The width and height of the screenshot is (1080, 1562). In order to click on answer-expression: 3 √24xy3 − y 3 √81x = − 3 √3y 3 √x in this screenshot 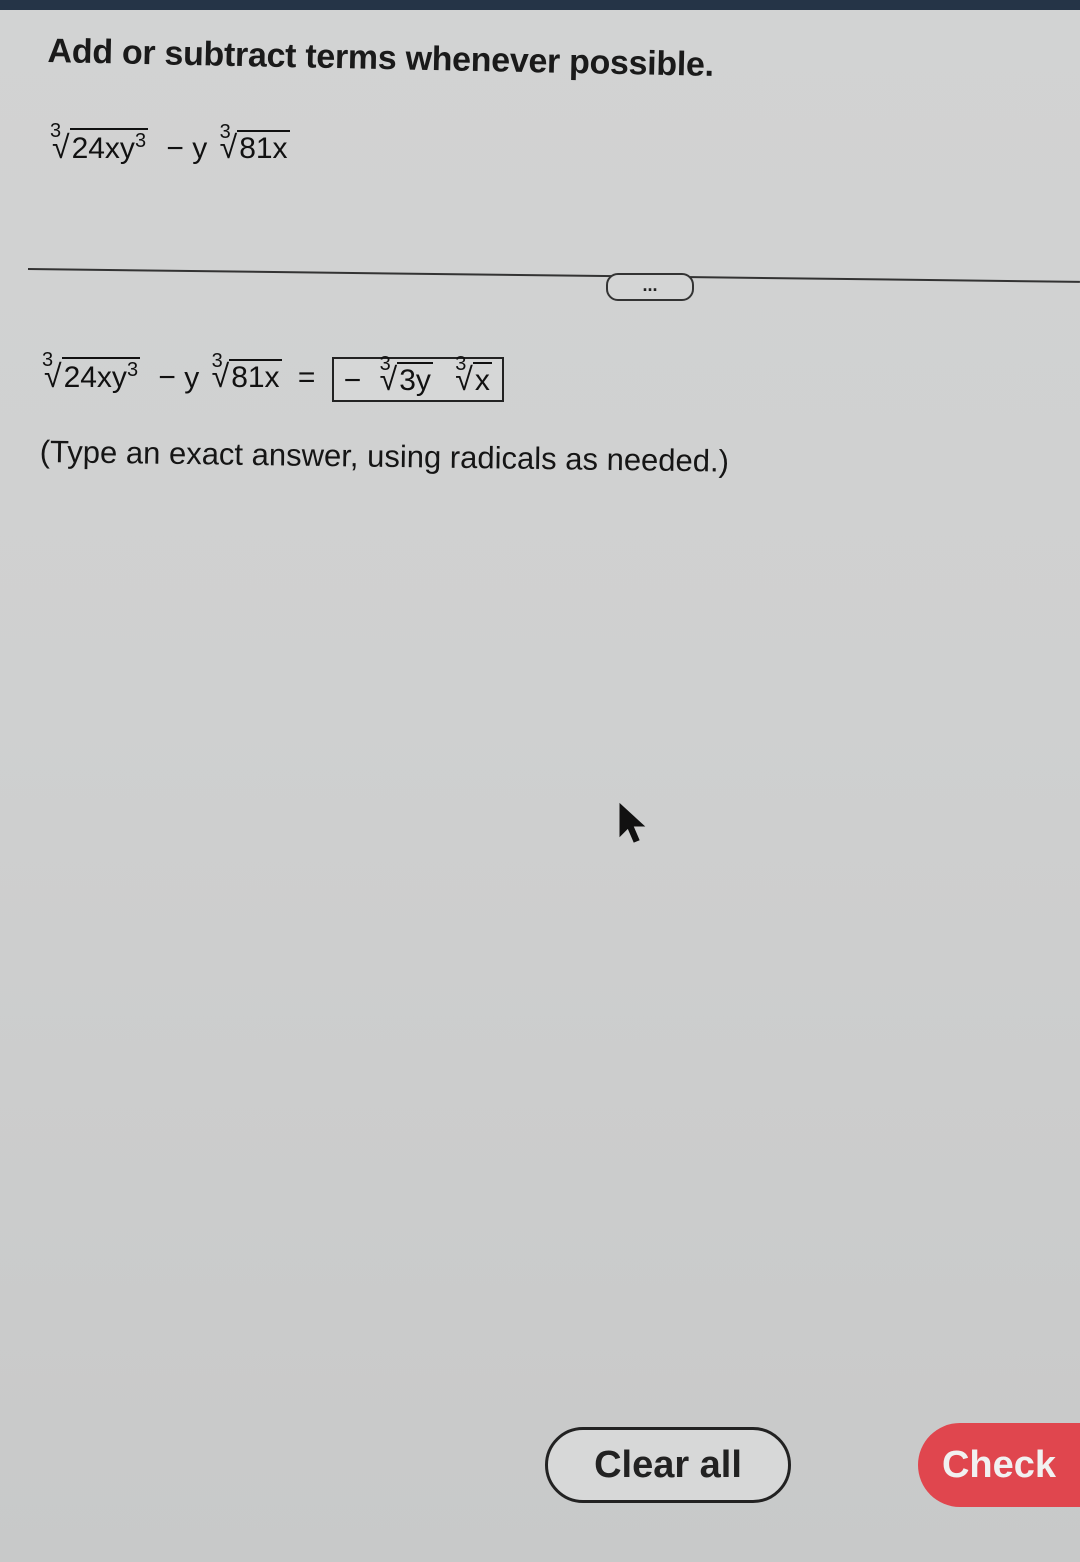, I will do `click(273, 375)`.